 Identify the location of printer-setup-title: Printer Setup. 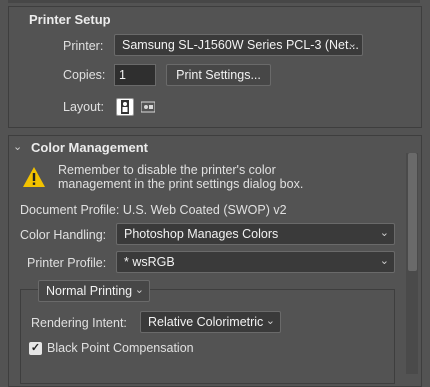
(70, 19).